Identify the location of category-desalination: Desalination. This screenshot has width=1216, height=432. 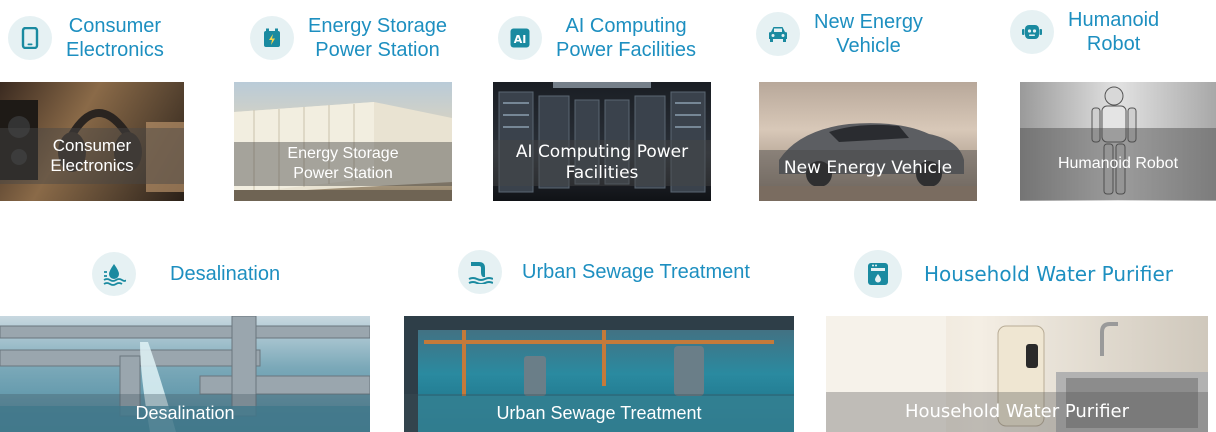
(186, 274).